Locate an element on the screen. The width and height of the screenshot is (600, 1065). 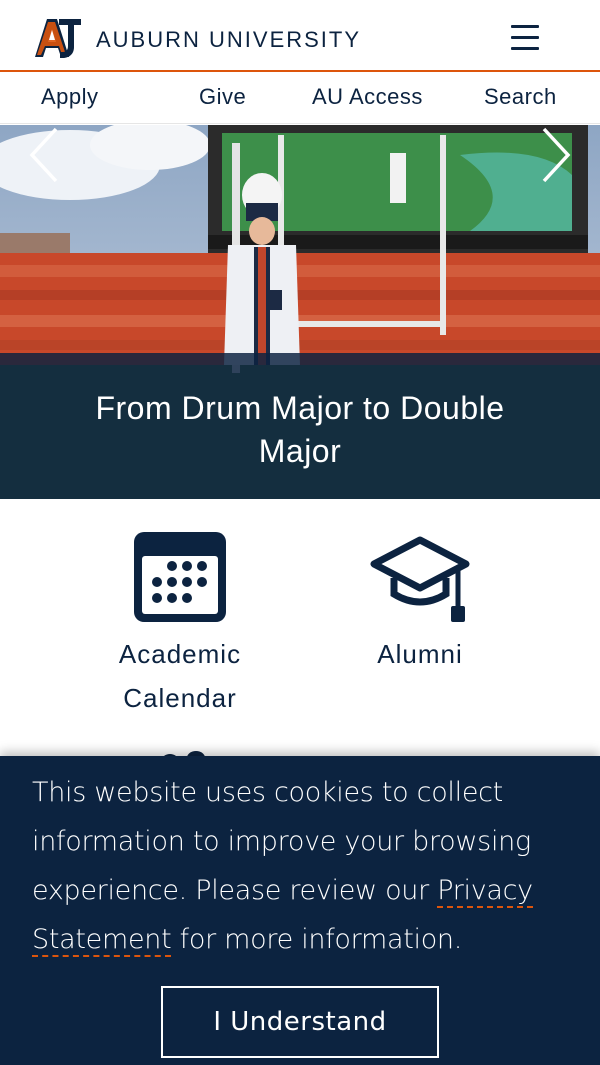
nav-au-access-link: AU Access is located at coordinates (367, 97).